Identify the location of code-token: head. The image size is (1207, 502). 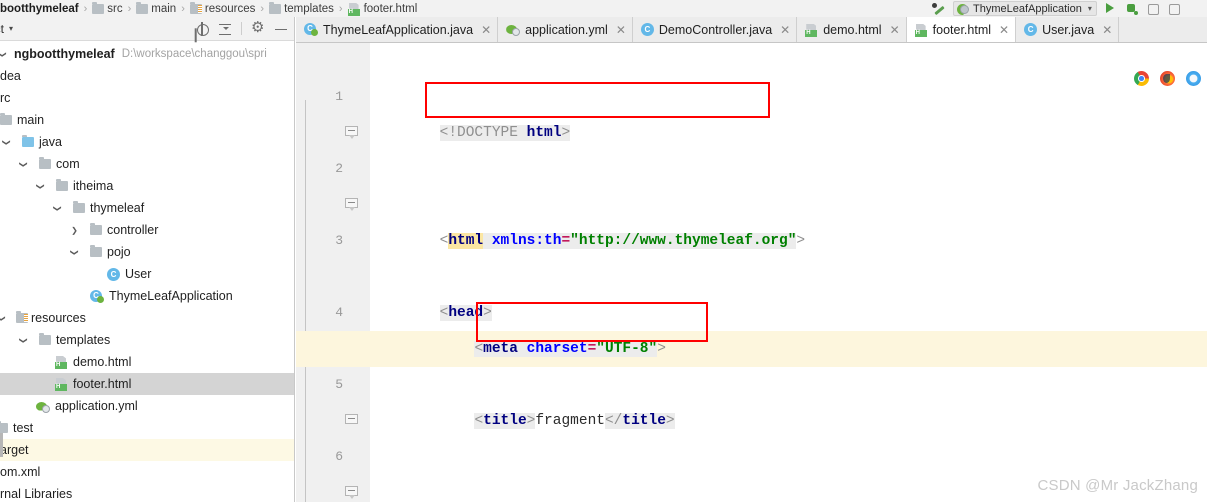
(466, 313).